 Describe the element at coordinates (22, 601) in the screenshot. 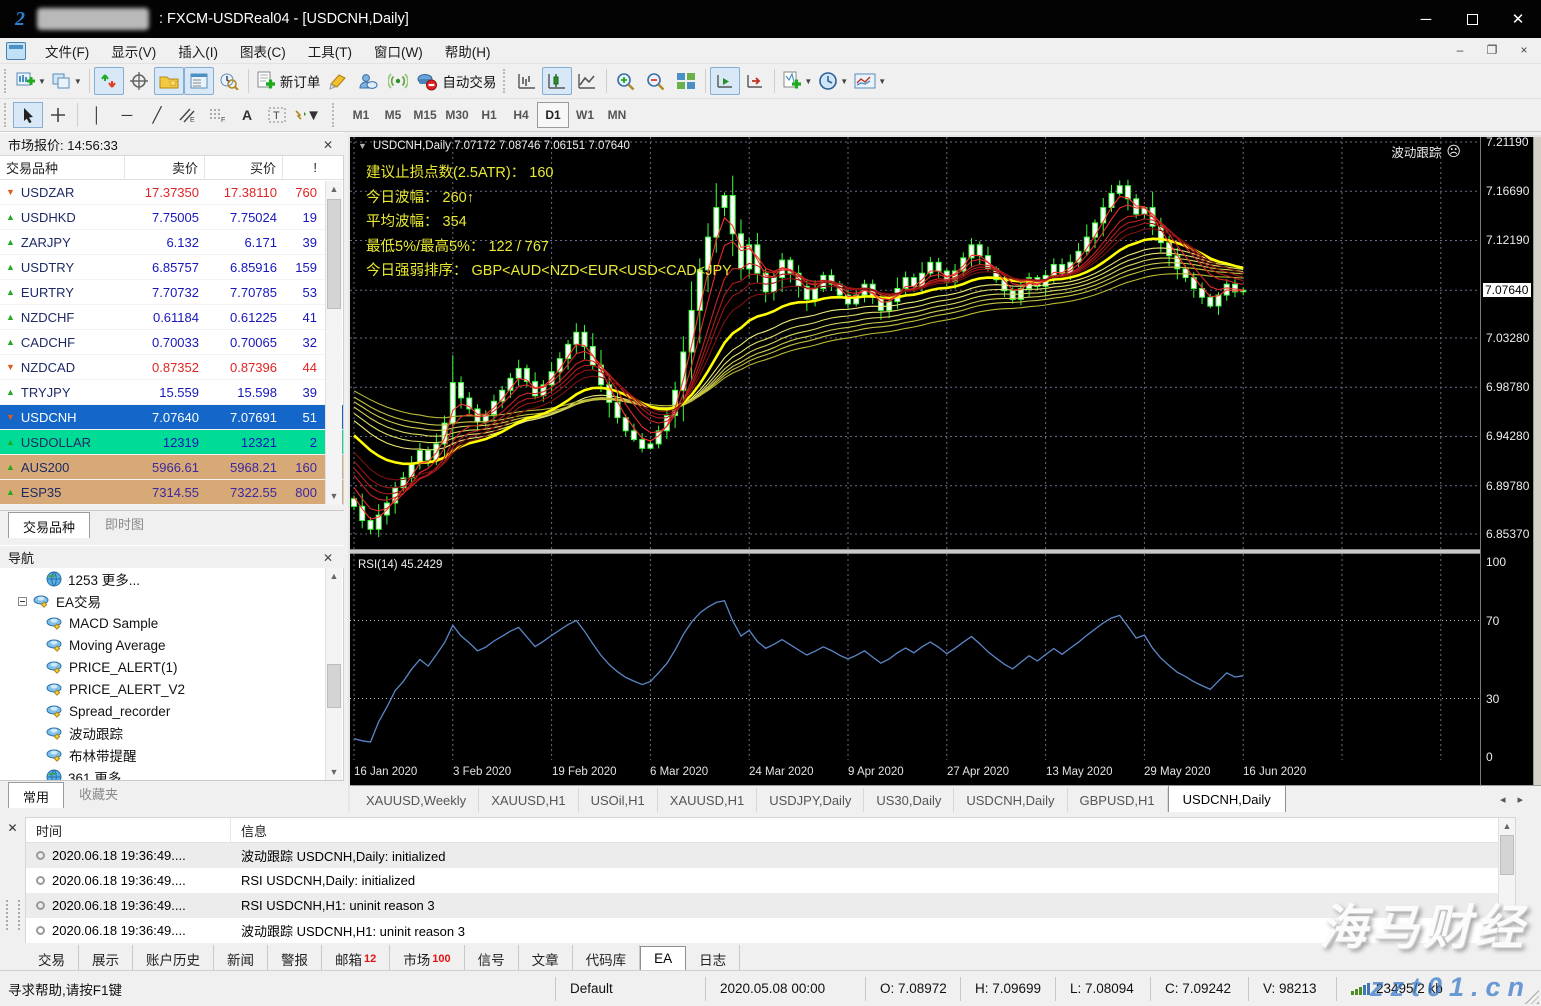

I see `tree-expander-minus-icon` at that location.